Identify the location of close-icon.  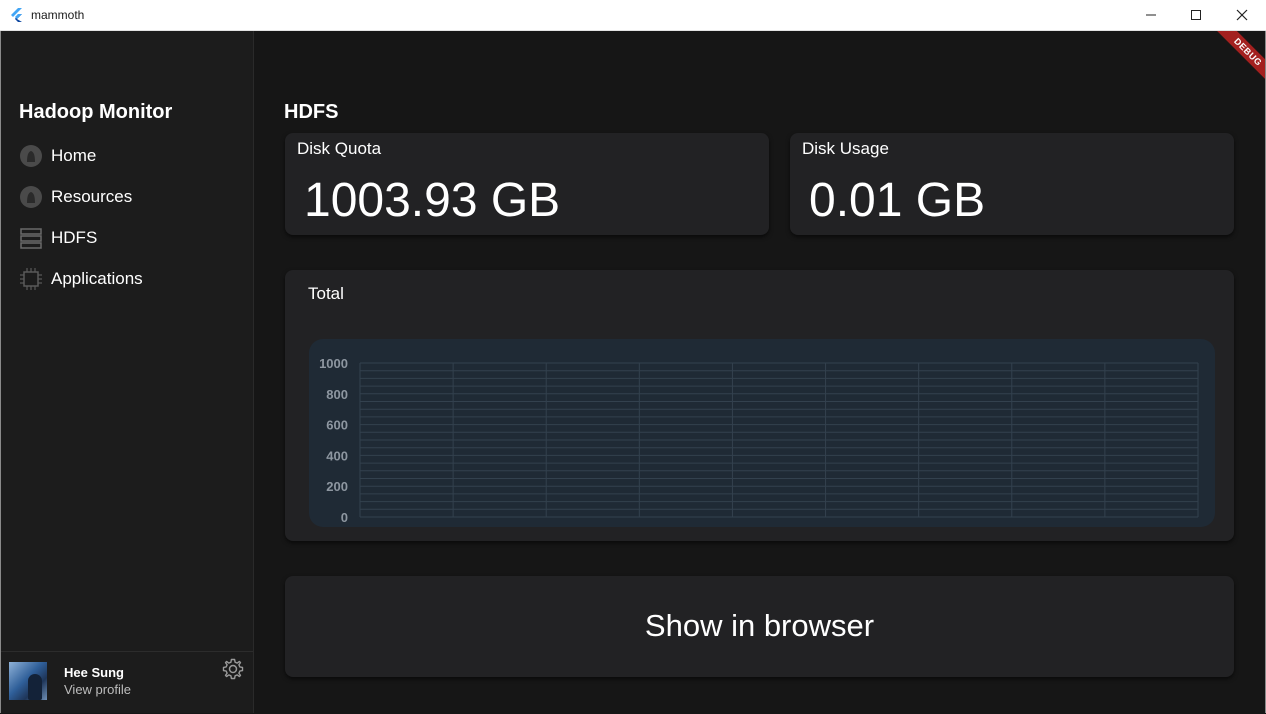
(1242, 15).